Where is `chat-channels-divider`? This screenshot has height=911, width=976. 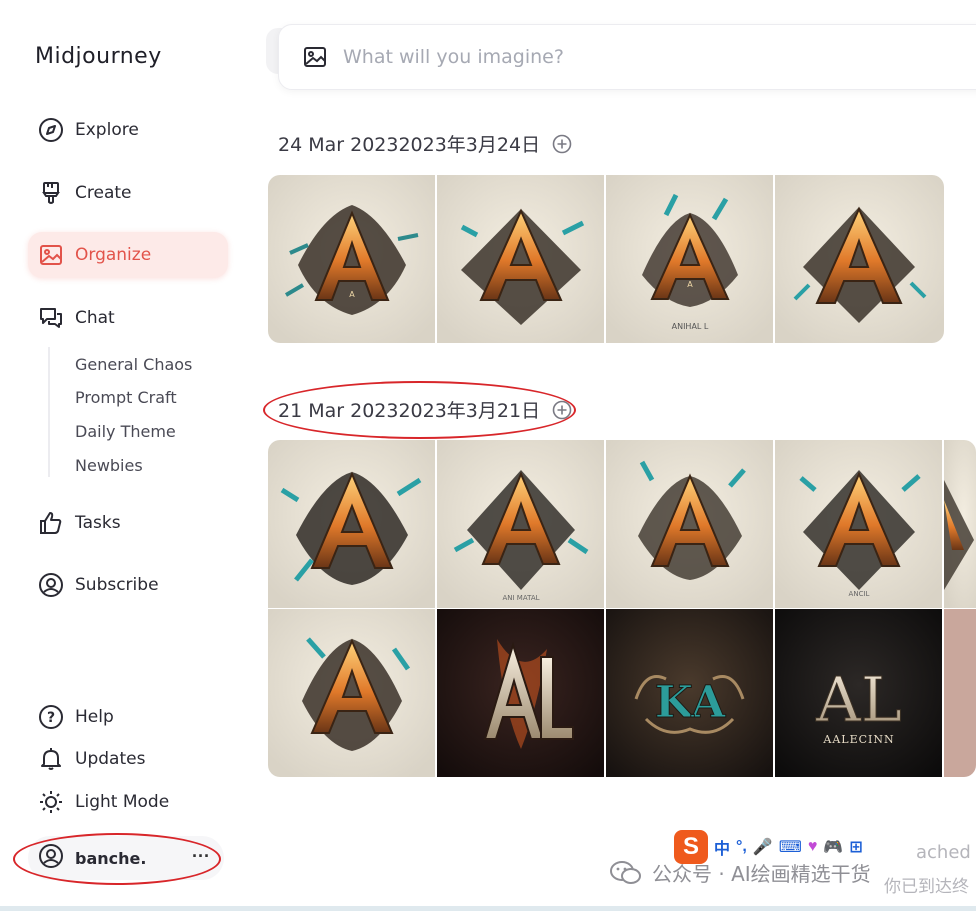
chat-channels-divider is located at coordinates (49, 412).